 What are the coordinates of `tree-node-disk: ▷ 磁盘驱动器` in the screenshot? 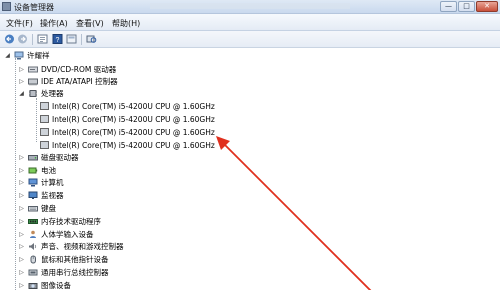 It's located at (48, 158).